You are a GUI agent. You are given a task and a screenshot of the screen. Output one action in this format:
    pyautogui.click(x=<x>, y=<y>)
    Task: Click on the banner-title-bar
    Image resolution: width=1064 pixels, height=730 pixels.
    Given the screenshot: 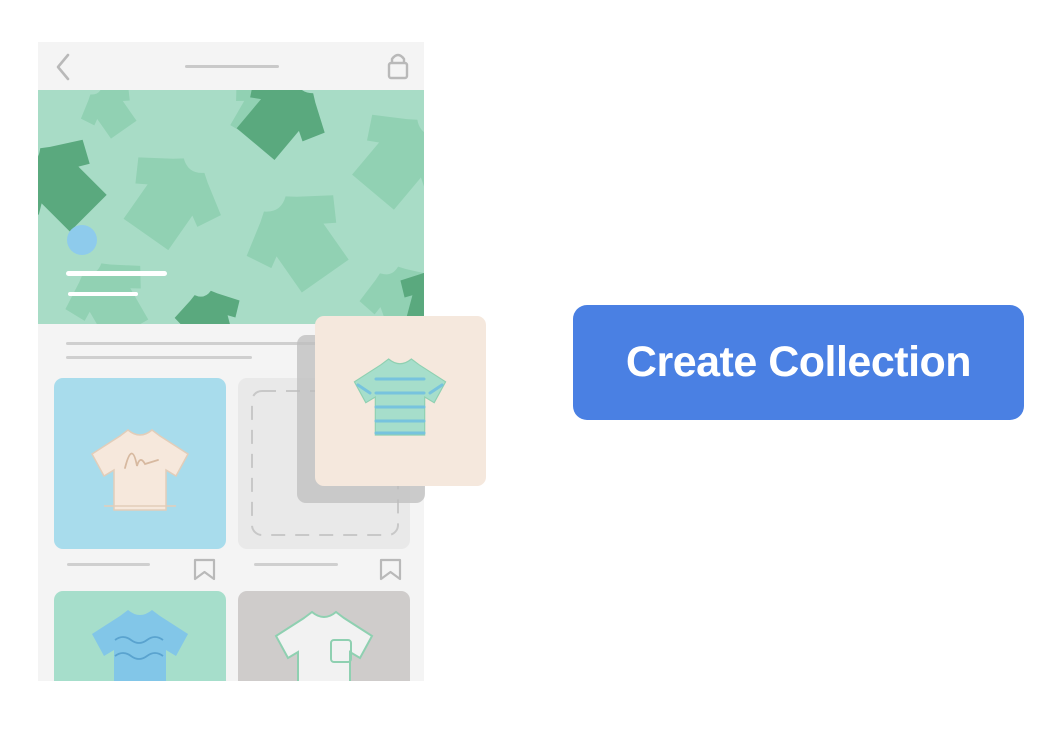 What is the action you would take?
    pyautogui.click(x=116, y=273)
    